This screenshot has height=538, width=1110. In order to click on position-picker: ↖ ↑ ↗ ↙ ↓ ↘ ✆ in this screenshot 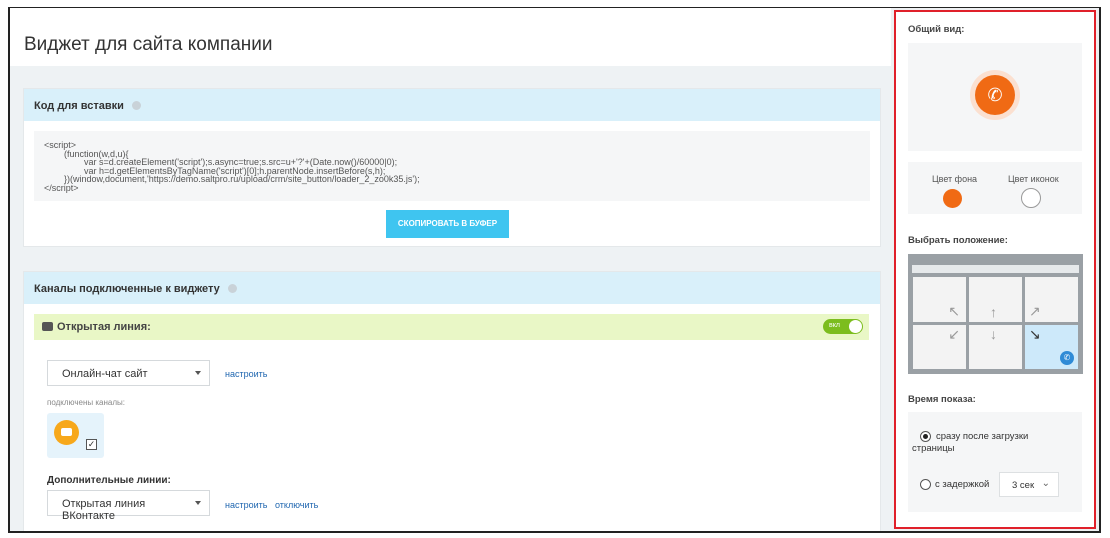, I will do `click(995, 314)`.